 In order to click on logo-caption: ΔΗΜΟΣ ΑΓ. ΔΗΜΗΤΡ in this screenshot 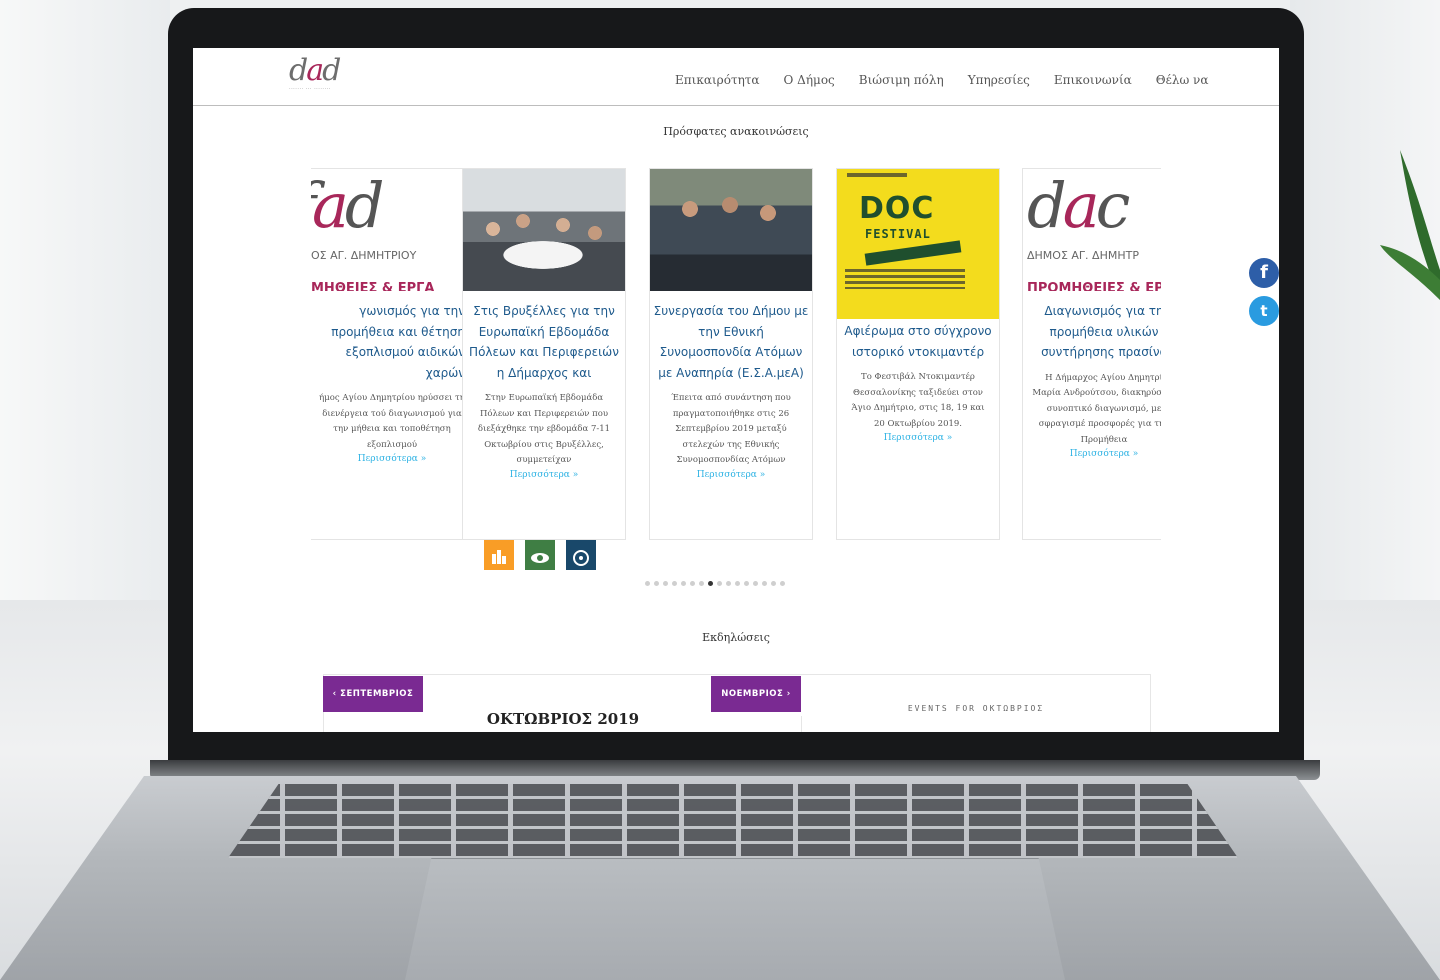, I will do `click(1083, 255)`.